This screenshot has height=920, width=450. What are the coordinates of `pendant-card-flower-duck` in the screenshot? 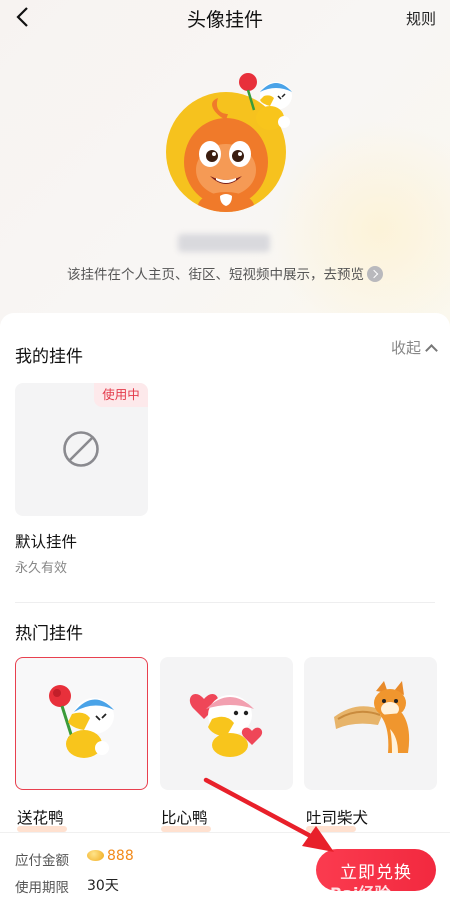 It's located at (81, 723).